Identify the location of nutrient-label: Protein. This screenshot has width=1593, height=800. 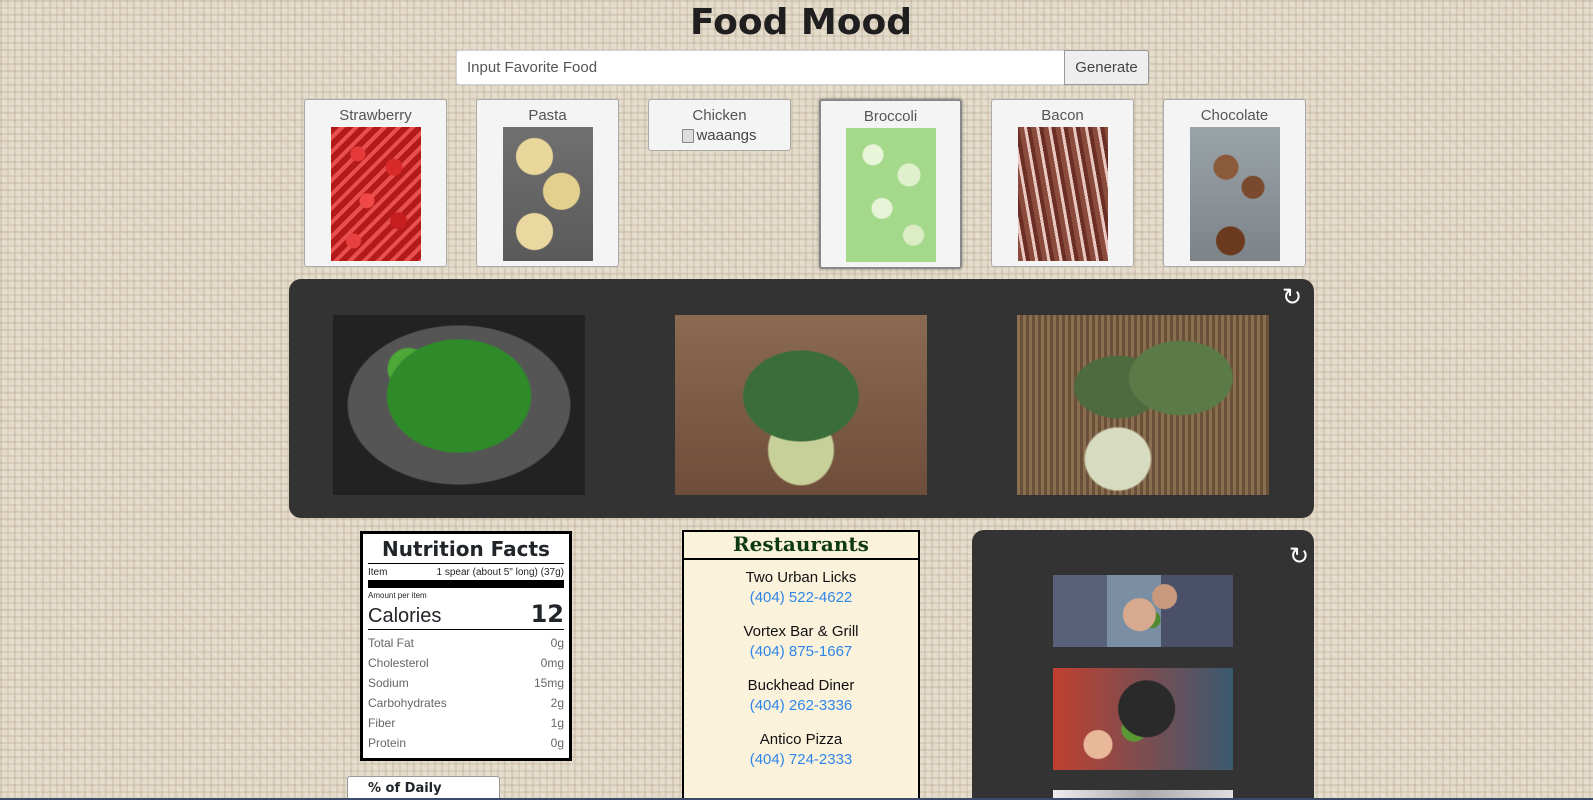
(387, 743).